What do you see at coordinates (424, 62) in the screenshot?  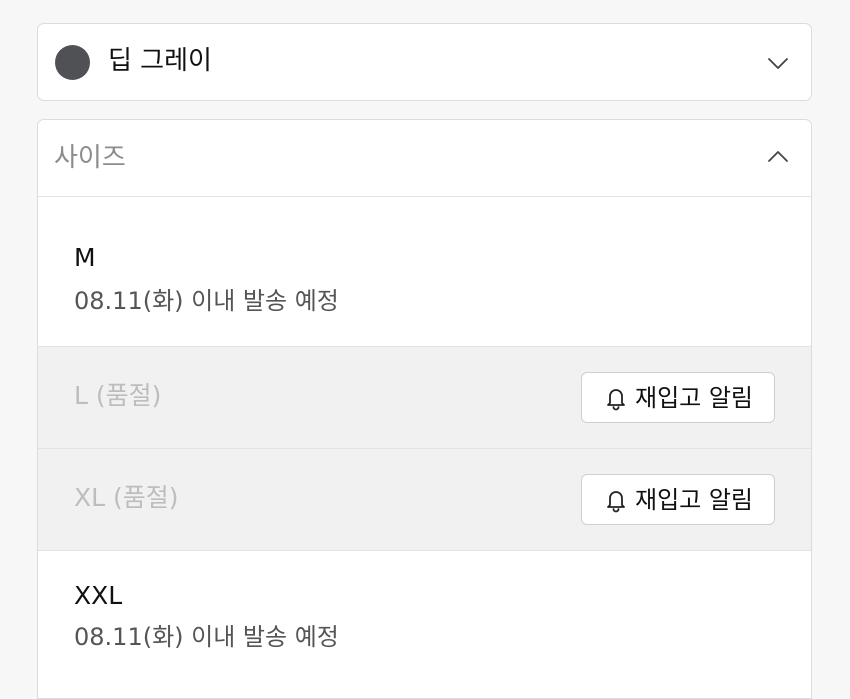 I see `color-select: 딥 그레이` at bounding box center [424, 62].